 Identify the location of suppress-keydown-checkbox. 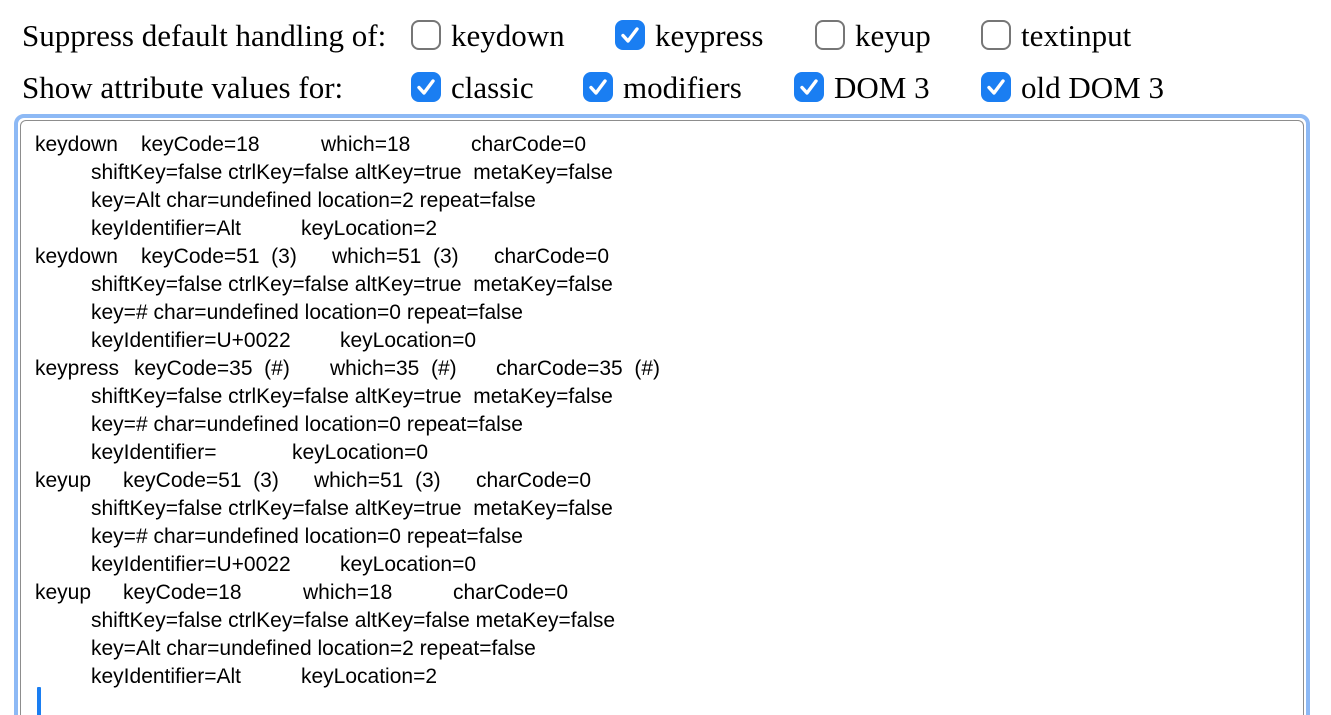
(426, 35).